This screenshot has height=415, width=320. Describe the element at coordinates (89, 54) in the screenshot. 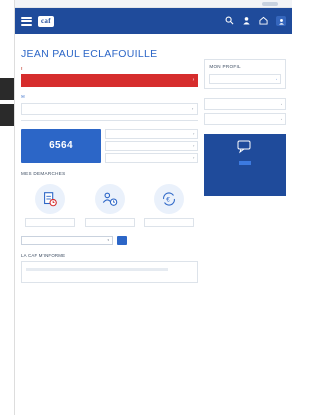

I see `page-title: JEAN PAUL ECLAFOUILLE` at that location.